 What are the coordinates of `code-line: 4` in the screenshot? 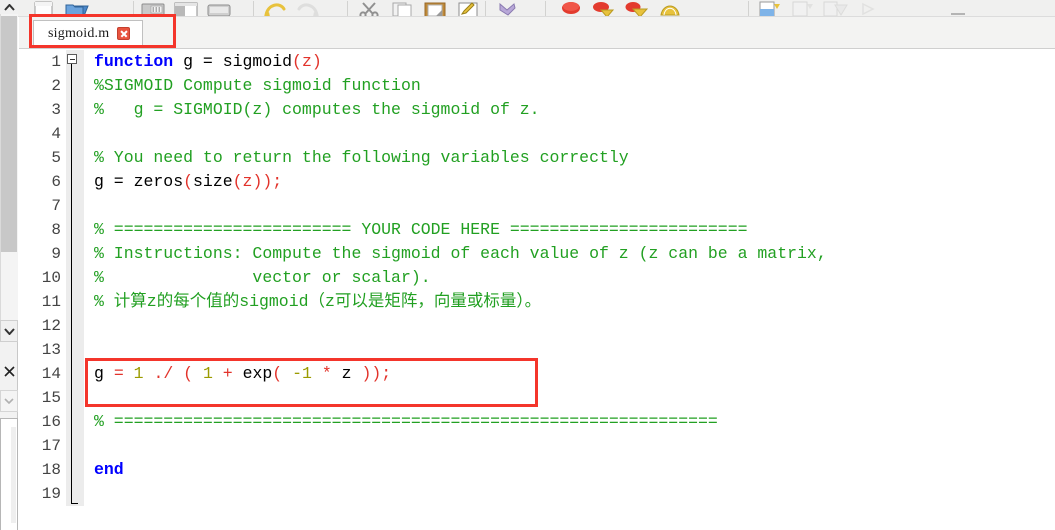 It's located at (537, 134).